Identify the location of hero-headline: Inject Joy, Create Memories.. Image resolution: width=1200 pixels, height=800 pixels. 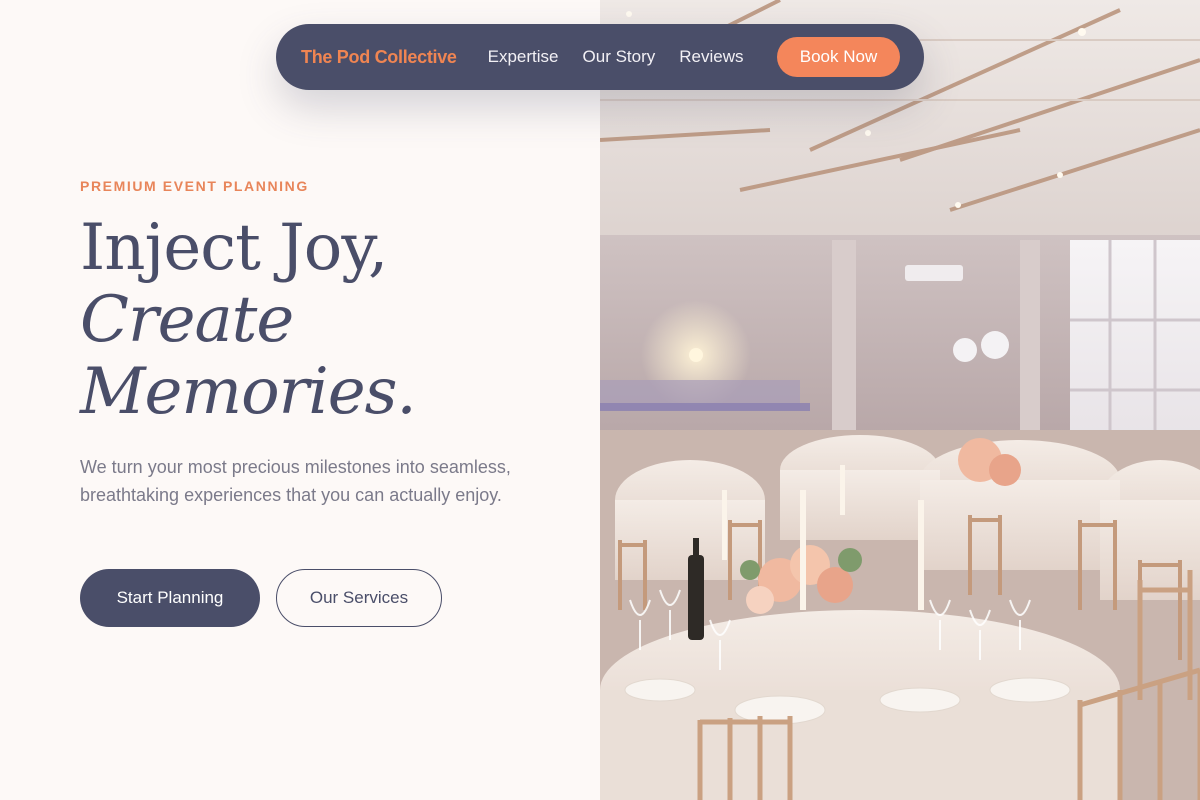
(248, 320).